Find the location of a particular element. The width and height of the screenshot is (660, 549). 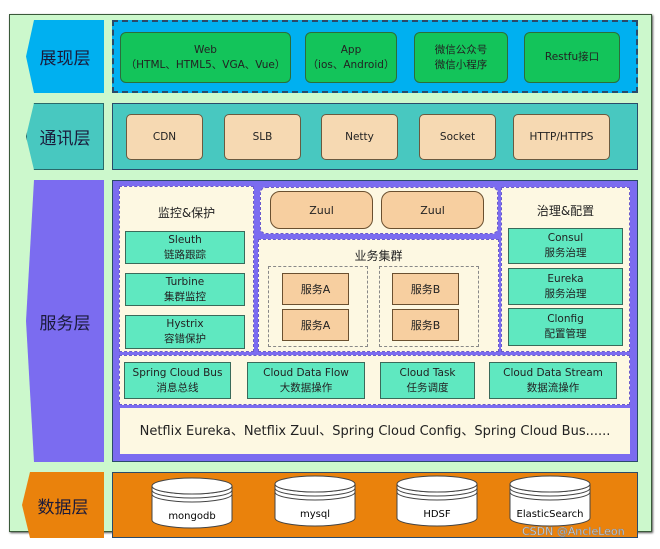

elasticsearch-label: ElasticSearch is located at coordinates (550, 514).